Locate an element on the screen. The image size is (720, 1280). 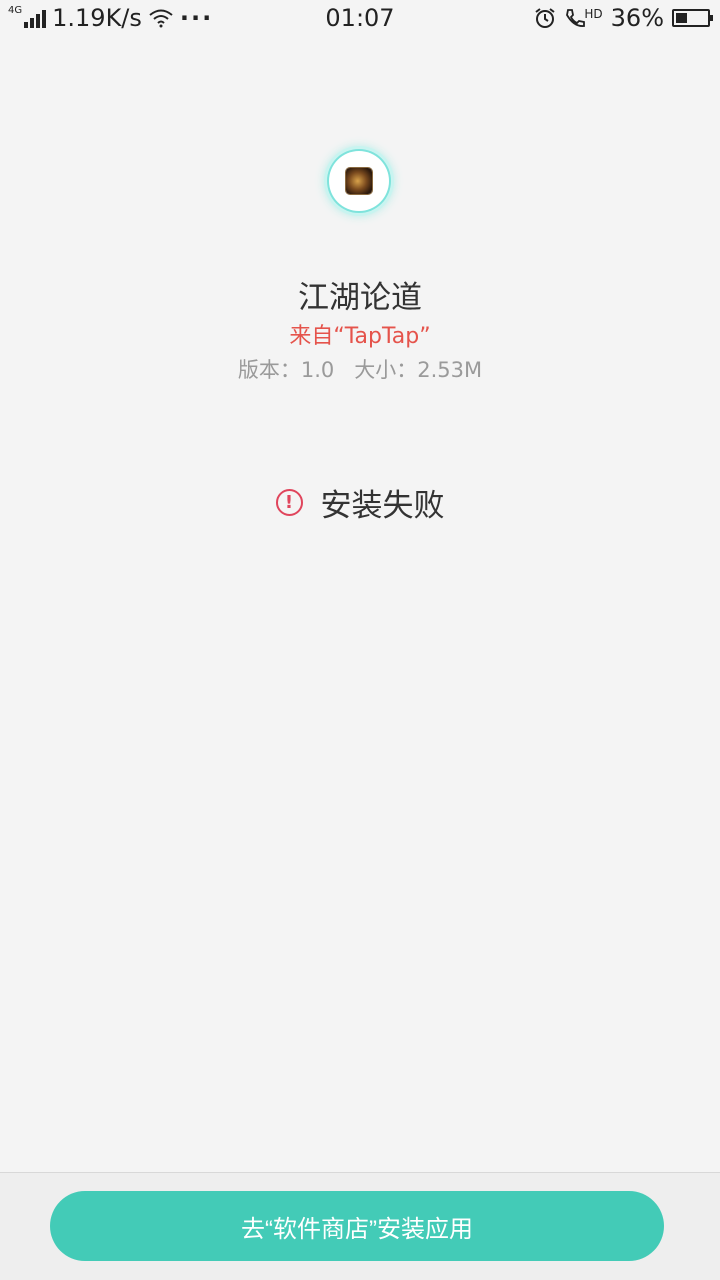
app-size: 大小：2.53M is located at coordinates (418, 370).